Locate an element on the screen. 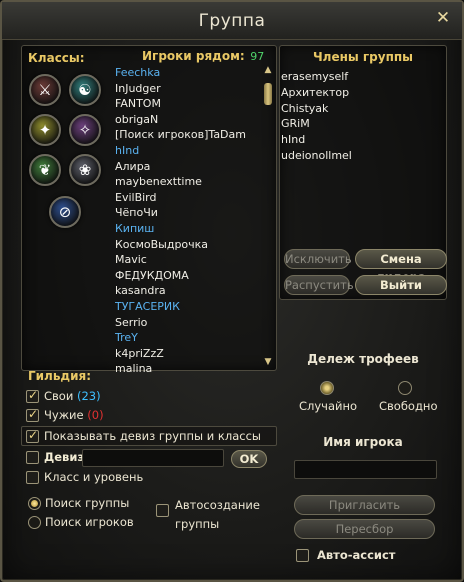 Image resolution: width=464 pixels, height=582 pixels. player-row: ТУГАСЕРИК is located at coordinates (187, 307).